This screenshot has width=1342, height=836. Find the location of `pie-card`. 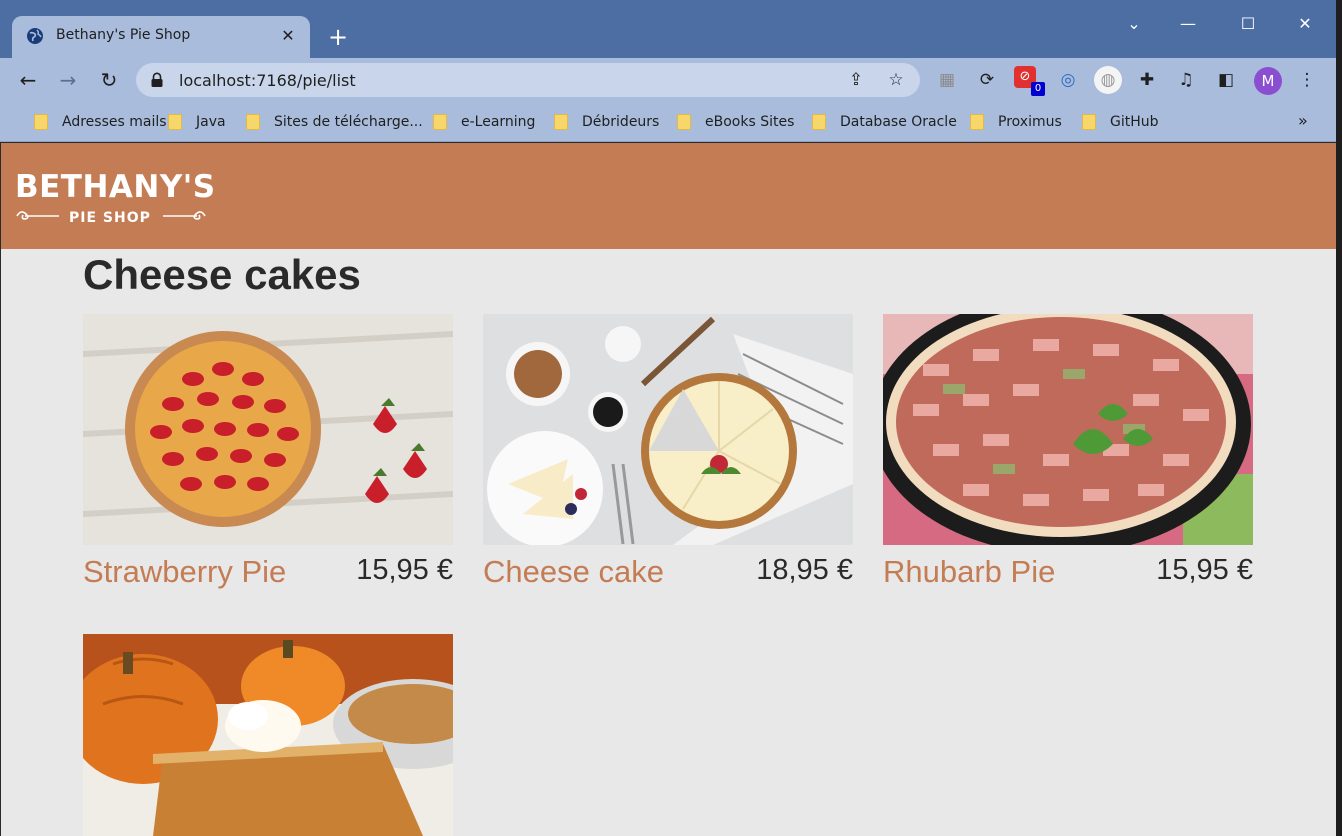

pie-card is located at coordinates (268, 735).